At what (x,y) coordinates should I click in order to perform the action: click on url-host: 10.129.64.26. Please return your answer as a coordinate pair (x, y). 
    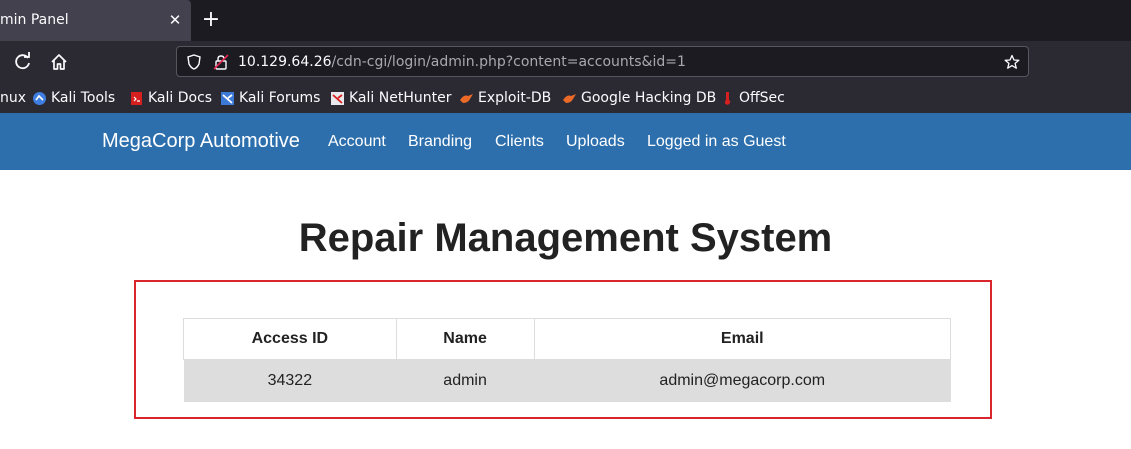
    Looking at the image, I should click on (285, 62).